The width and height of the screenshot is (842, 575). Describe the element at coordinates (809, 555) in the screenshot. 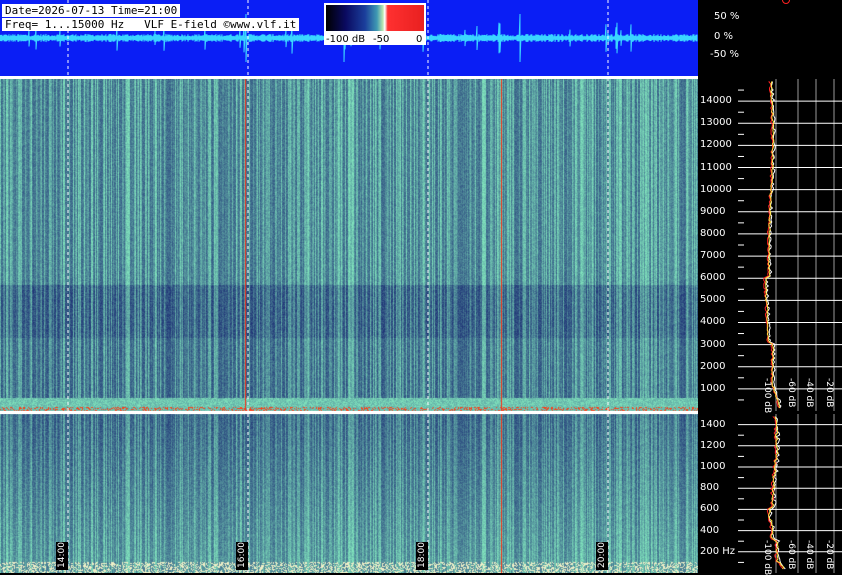

I see `profile-bottom-db-40: -40 dB` at that location.